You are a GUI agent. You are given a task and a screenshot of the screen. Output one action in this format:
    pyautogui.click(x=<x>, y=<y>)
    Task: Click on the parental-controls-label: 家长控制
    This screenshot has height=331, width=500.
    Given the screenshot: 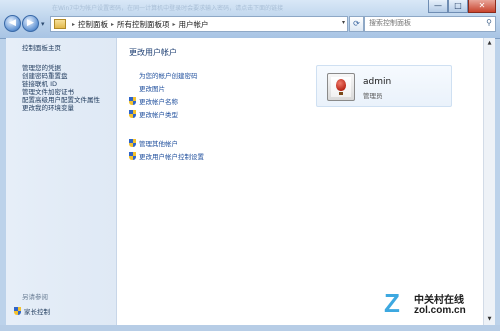 What is the action you would take?
    pyautogui.click(x=37, y=312)
    